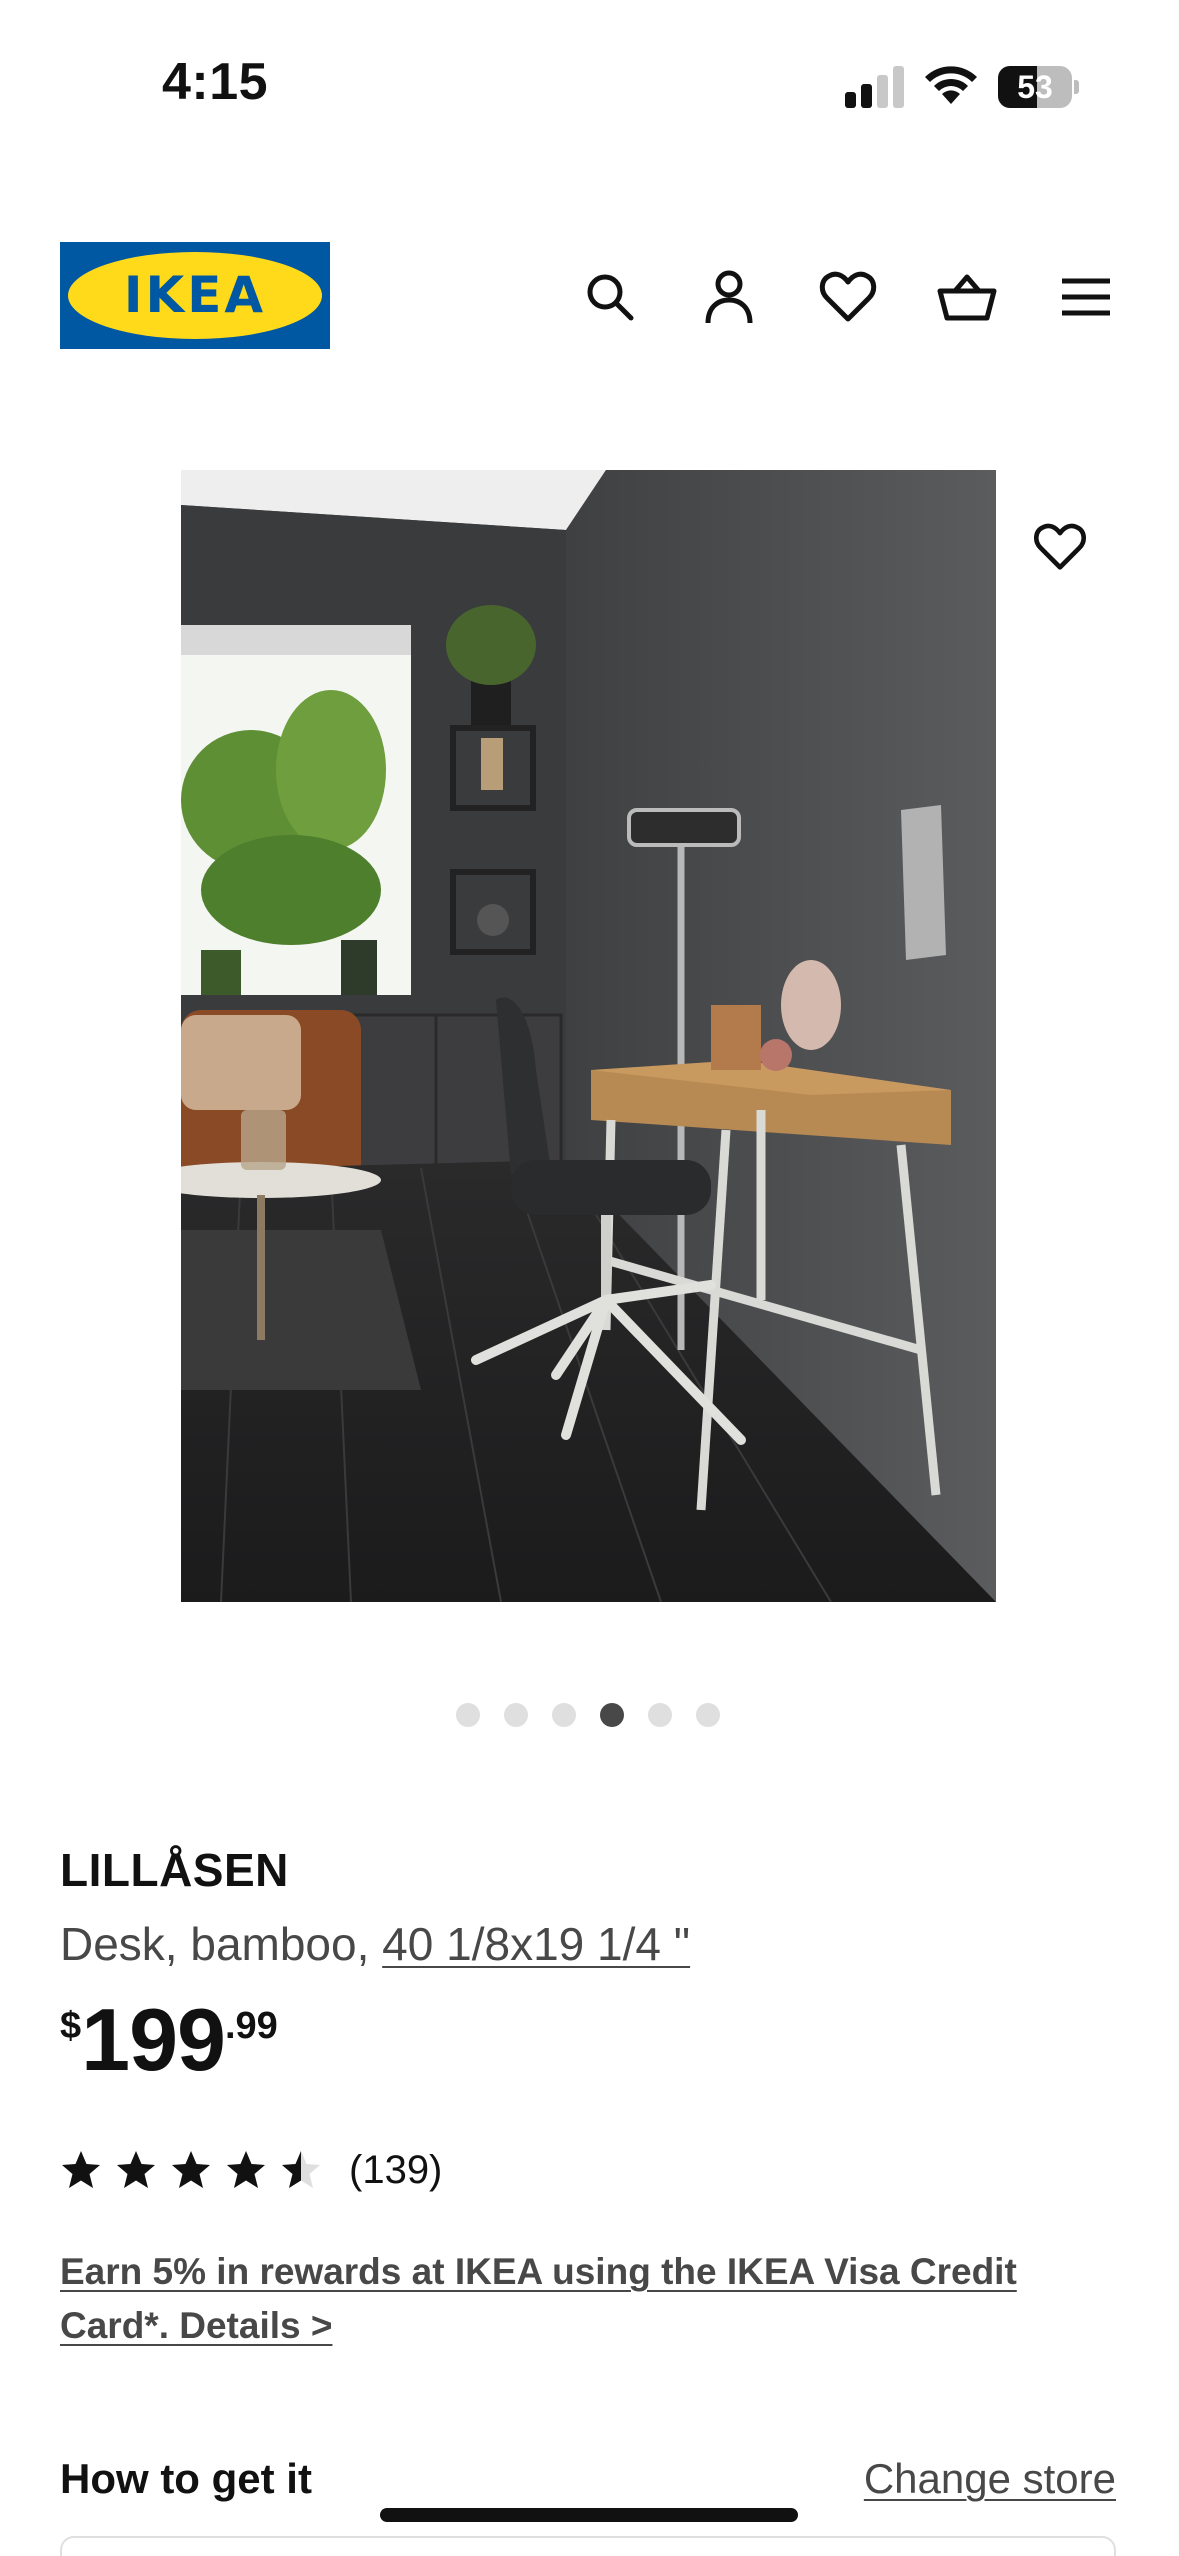  I want to click on menu-icon, so click(1086, 297).